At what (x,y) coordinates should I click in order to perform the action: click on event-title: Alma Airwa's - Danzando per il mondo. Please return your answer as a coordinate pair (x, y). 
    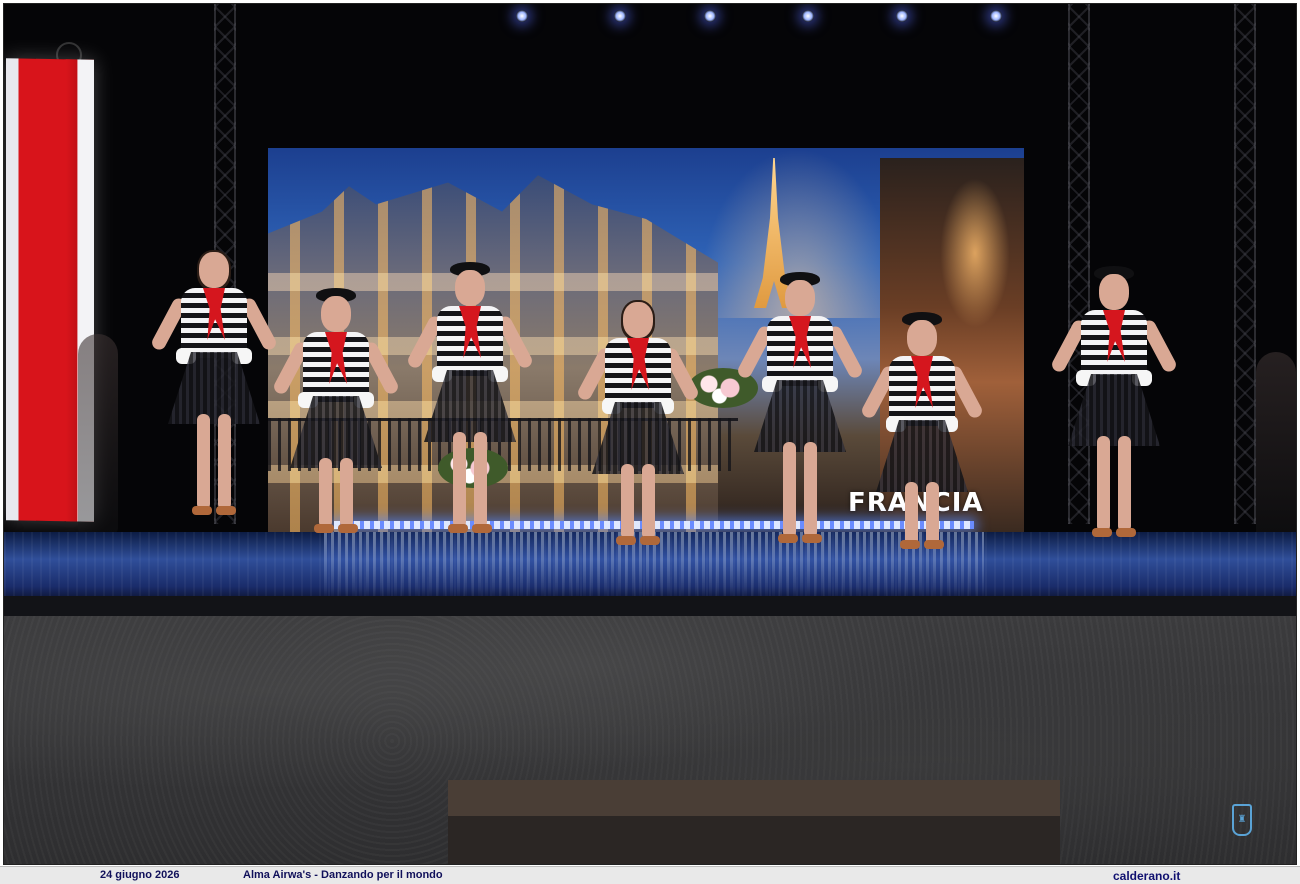
    Looking at the image, I should click on (343, 875).